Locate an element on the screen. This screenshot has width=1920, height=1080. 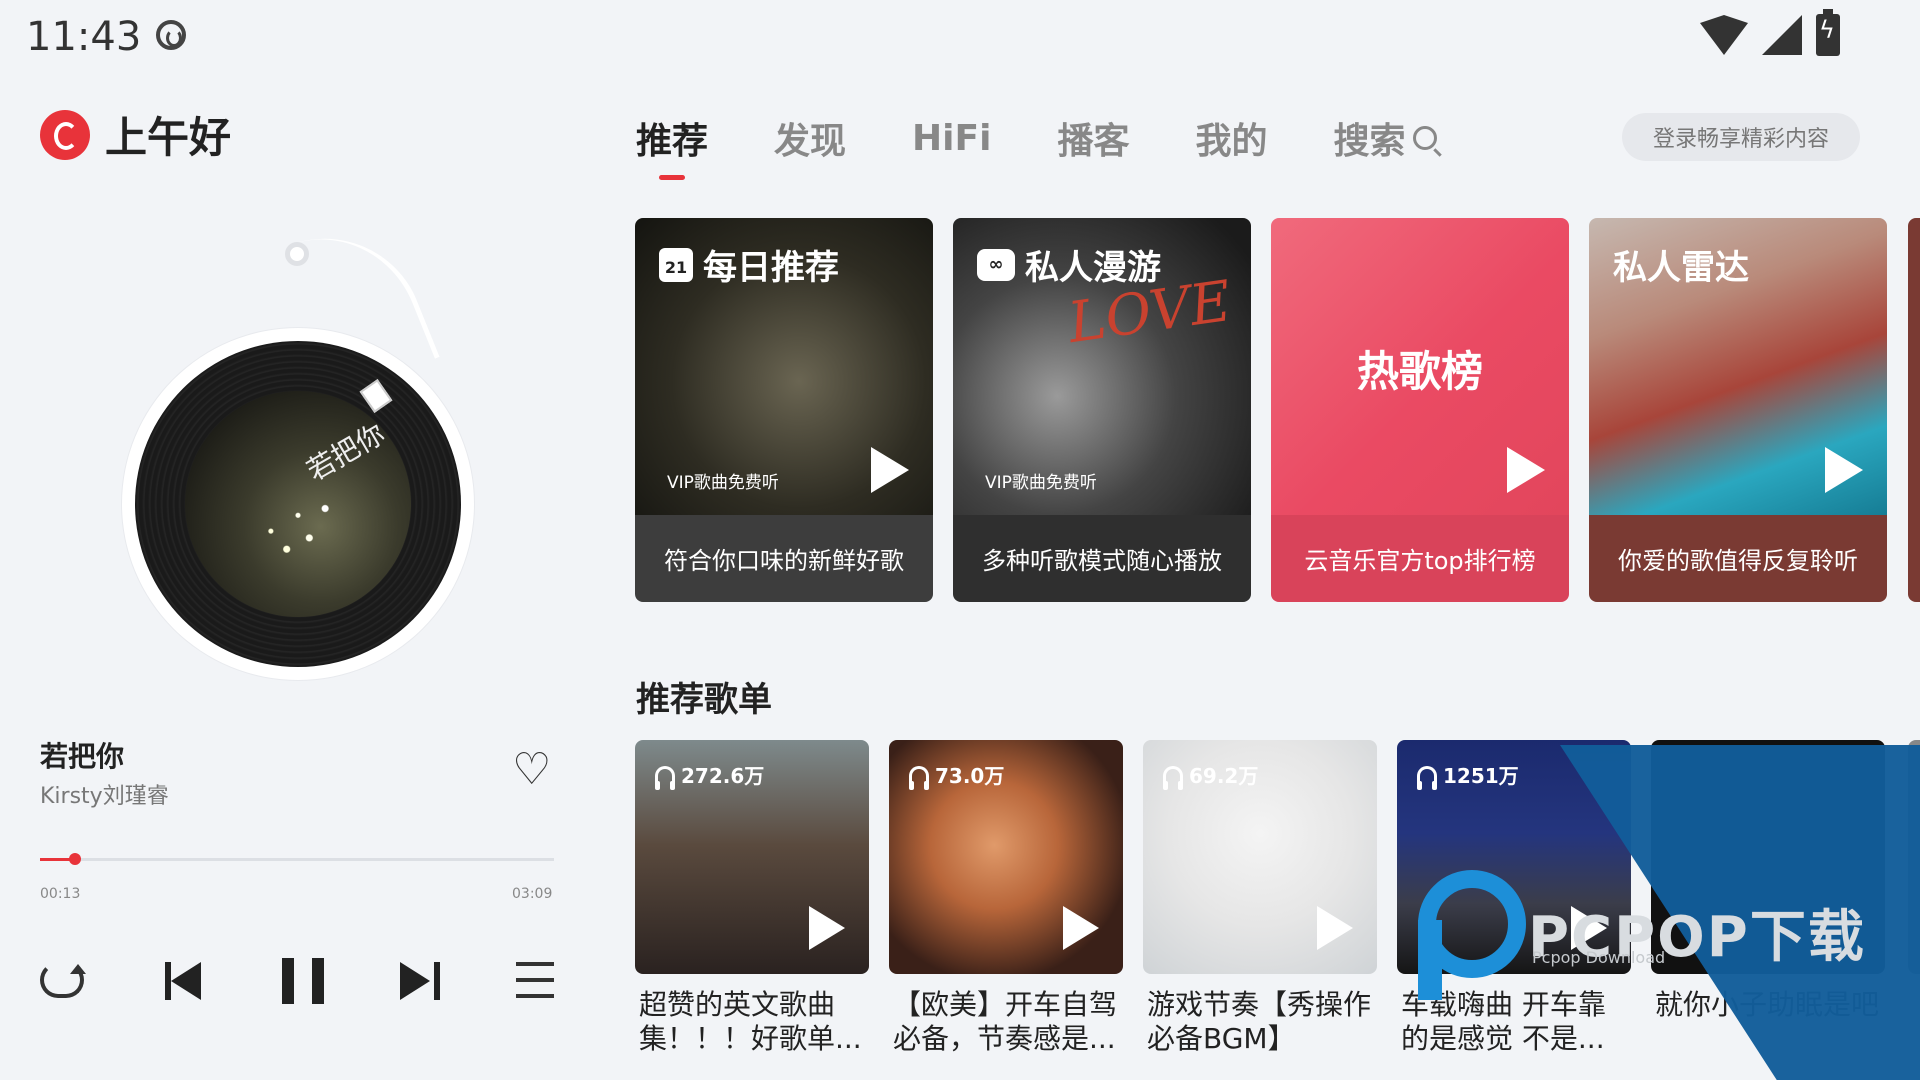
tab-search: 搜索 is located at coordinates (1385, 138).